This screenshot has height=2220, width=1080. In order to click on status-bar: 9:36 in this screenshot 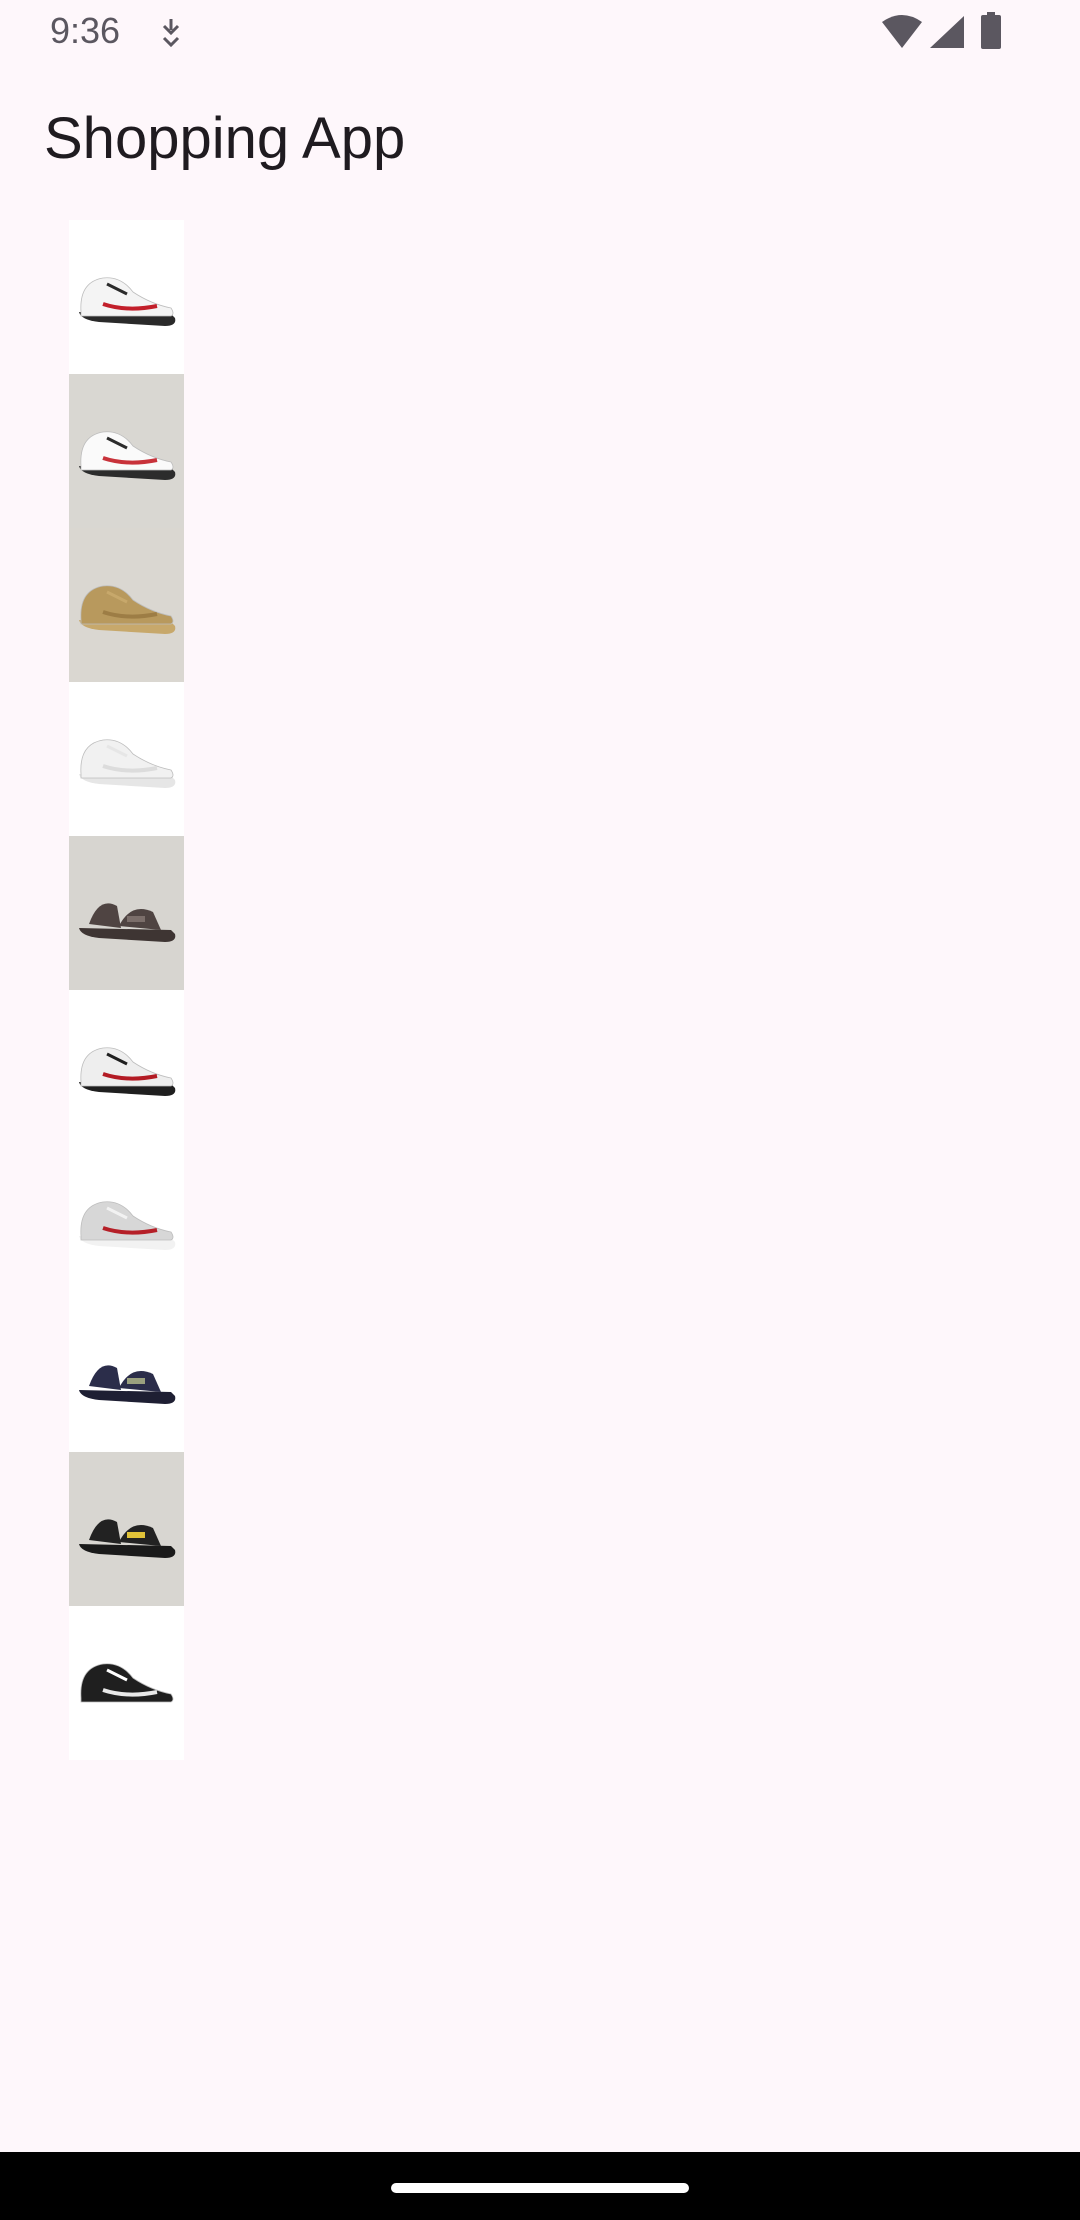, I will do `click(540, 33)`.